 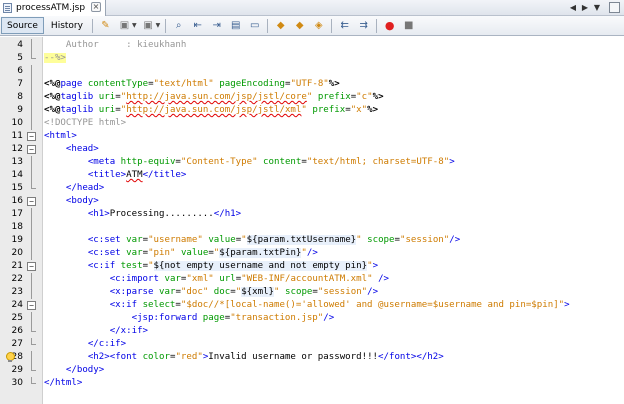 I want to click on code-token: ATM, so click(x=134, y=175).